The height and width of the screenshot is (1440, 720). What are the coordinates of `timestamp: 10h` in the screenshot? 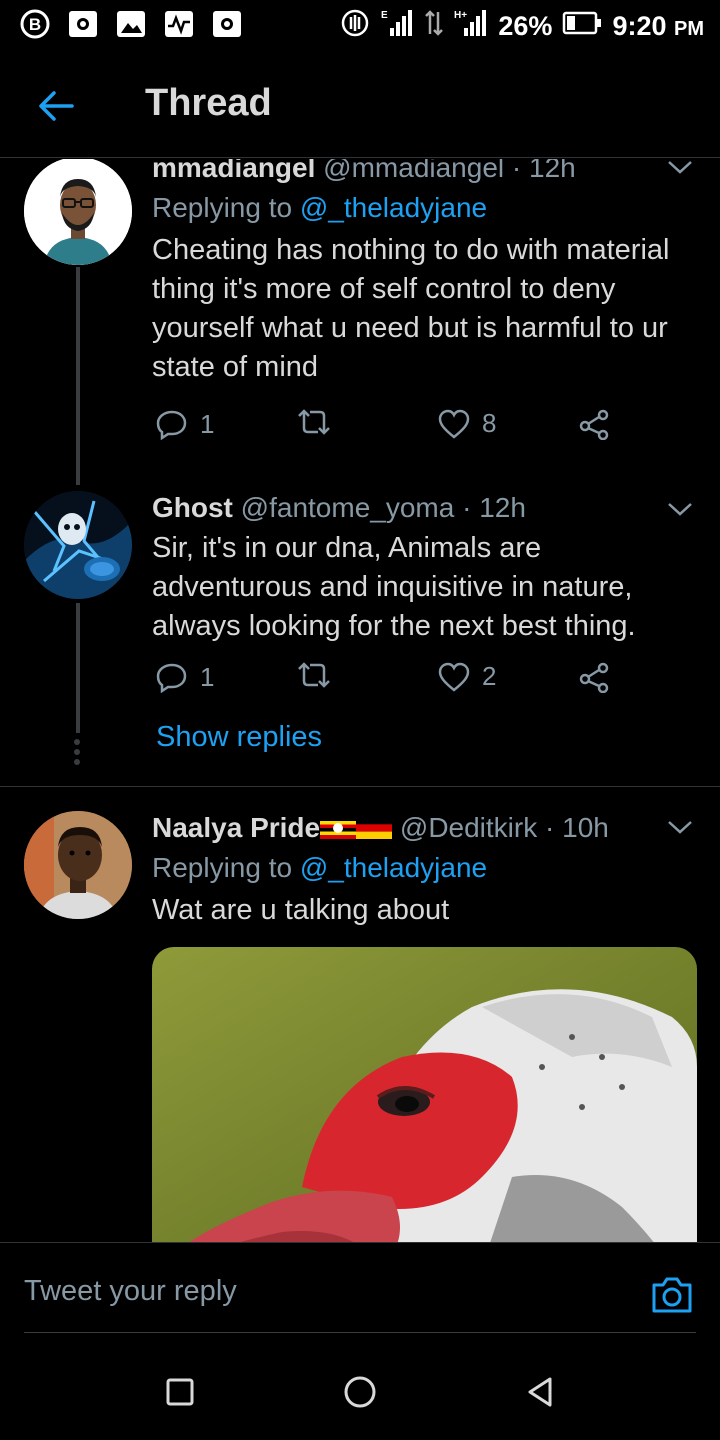 It's located at (585, 827).